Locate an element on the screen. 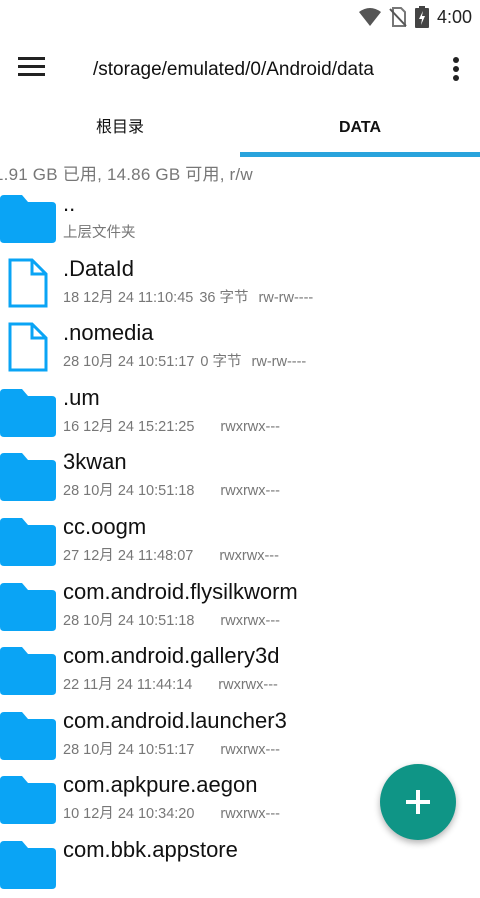 The width and height of the screenshot is (480, 898). file-name: .DataId is located at coordinates (98, 268).